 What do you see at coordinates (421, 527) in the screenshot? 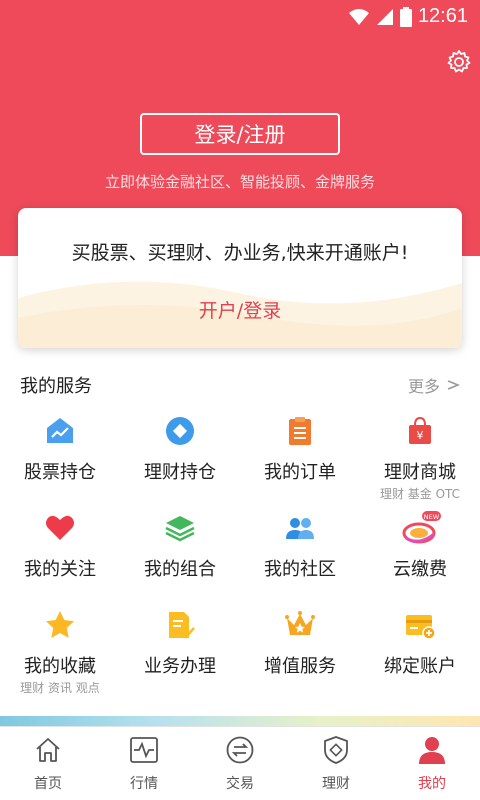
I see `cloud-pay-icon: NEW` at bounding box center [421, 527].